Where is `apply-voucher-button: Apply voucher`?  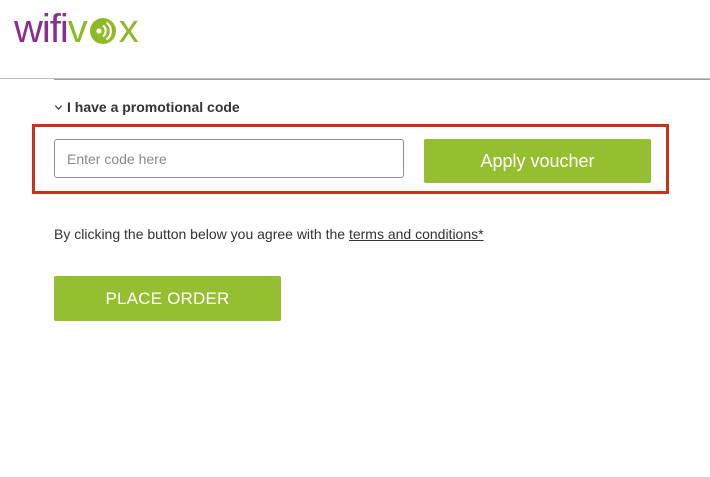 apply-voucher-button: Apply voucher is located at coordinates (537, 161).